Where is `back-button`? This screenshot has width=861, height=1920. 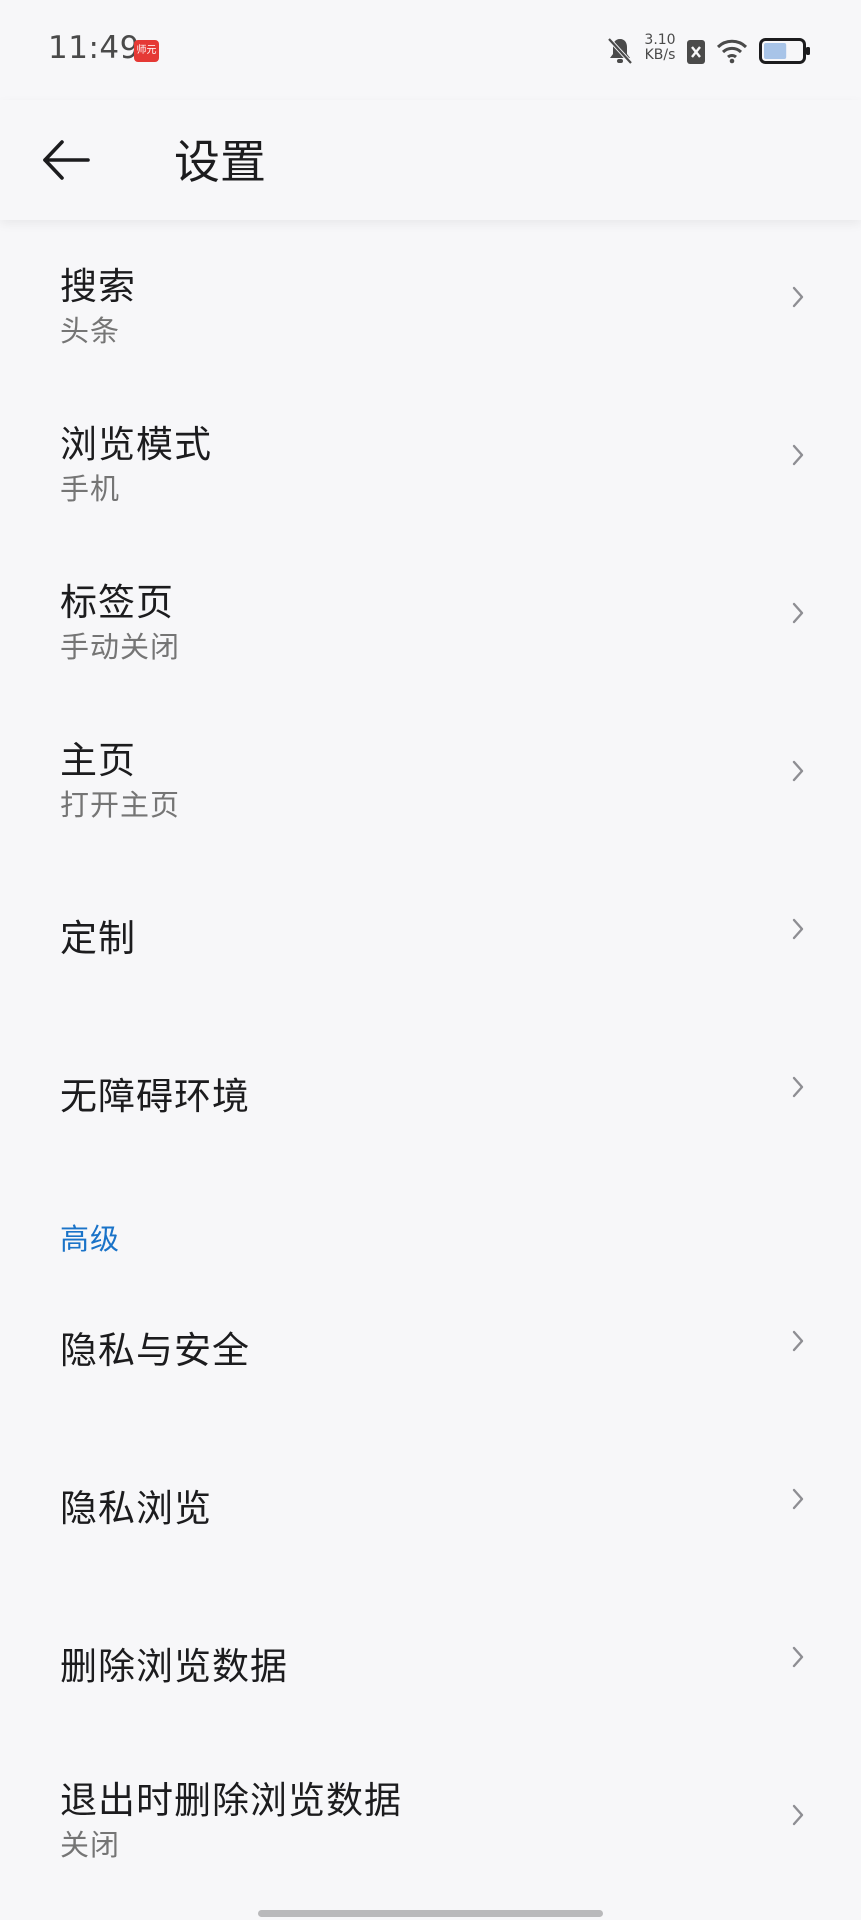
back-button is located at coordinates (66, 160).